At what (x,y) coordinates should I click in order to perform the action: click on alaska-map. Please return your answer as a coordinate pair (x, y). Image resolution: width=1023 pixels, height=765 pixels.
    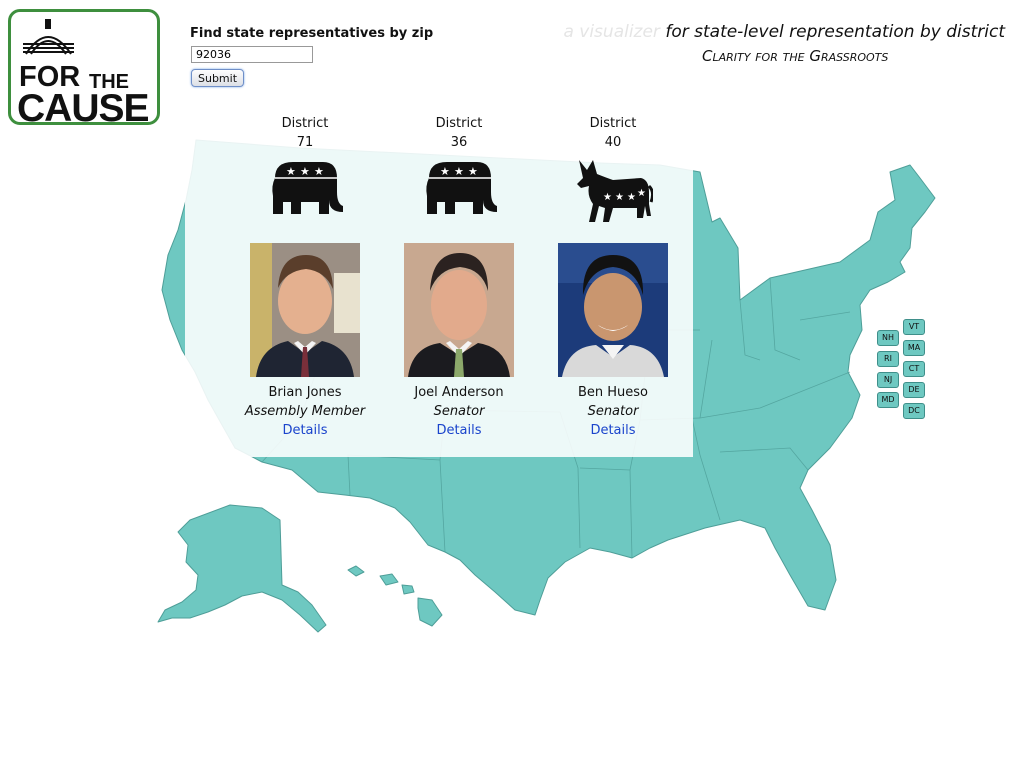
    Looking at the image, I should click on (242, 568).